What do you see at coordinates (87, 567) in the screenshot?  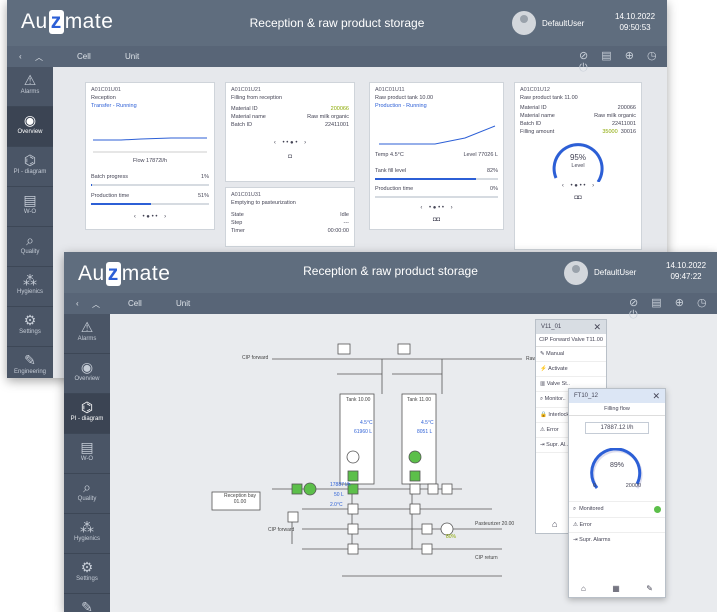 I see `gear-icon: ⚙` at bounding box center [87, 567].